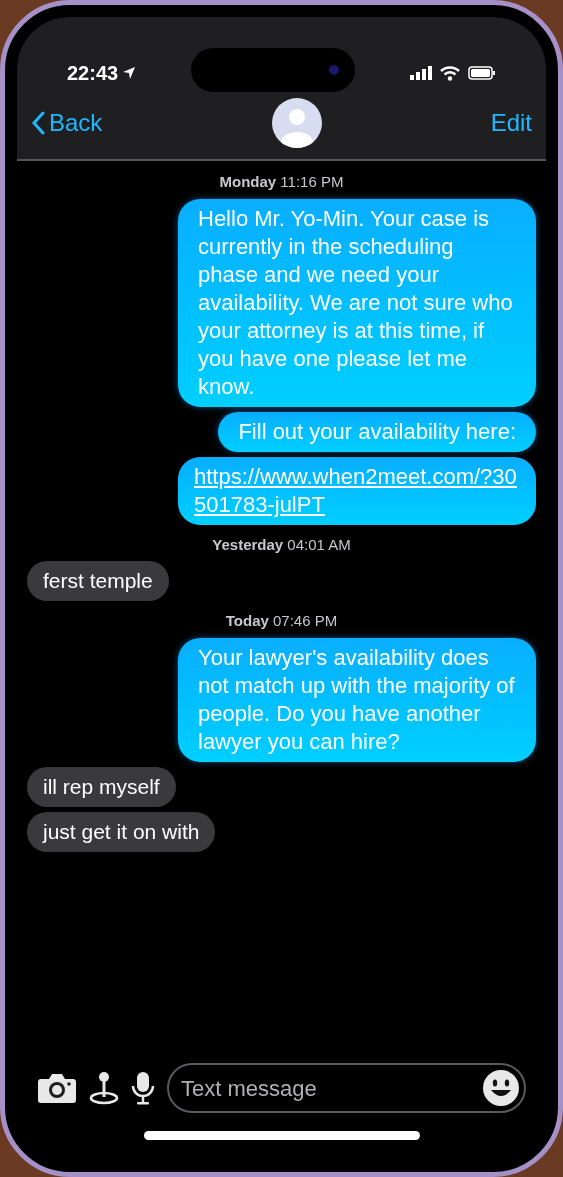  I want to click on avatar-icon, so click(296, 123).